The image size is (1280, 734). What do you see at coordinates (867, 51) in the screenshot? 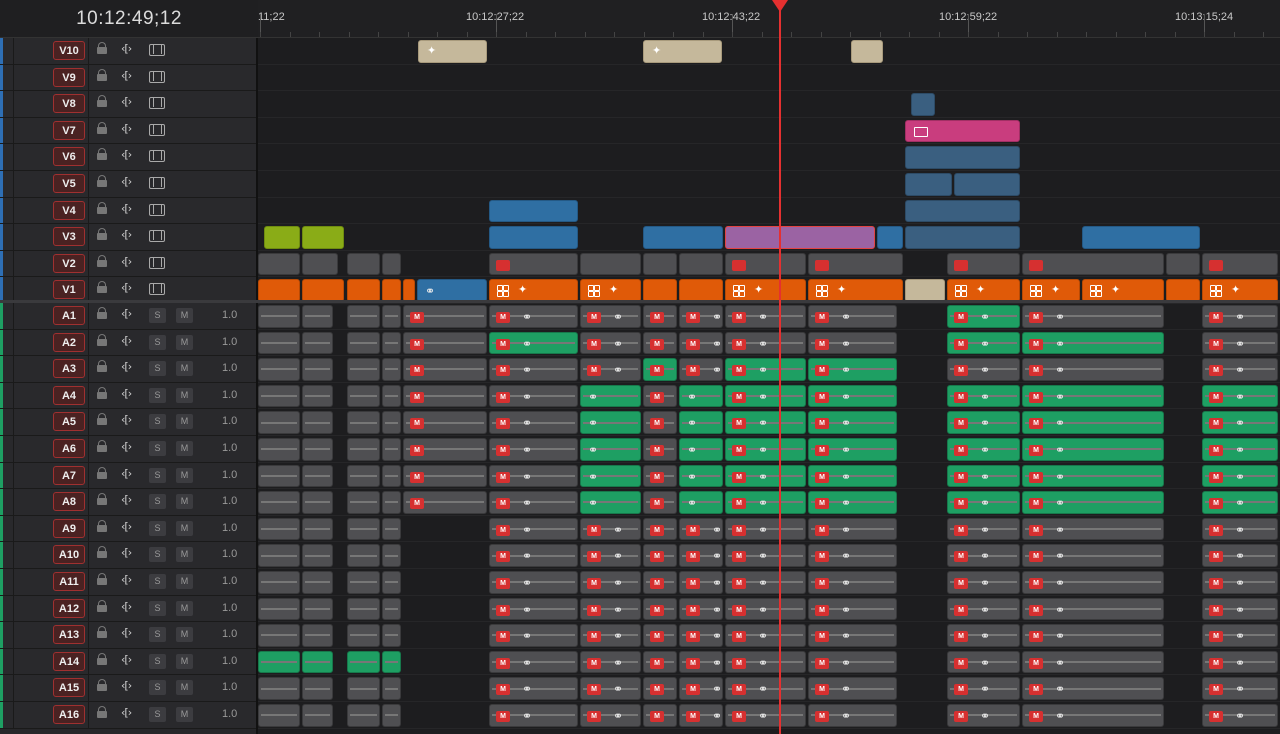
I see `title-clip` at bounding box center [867, 51].